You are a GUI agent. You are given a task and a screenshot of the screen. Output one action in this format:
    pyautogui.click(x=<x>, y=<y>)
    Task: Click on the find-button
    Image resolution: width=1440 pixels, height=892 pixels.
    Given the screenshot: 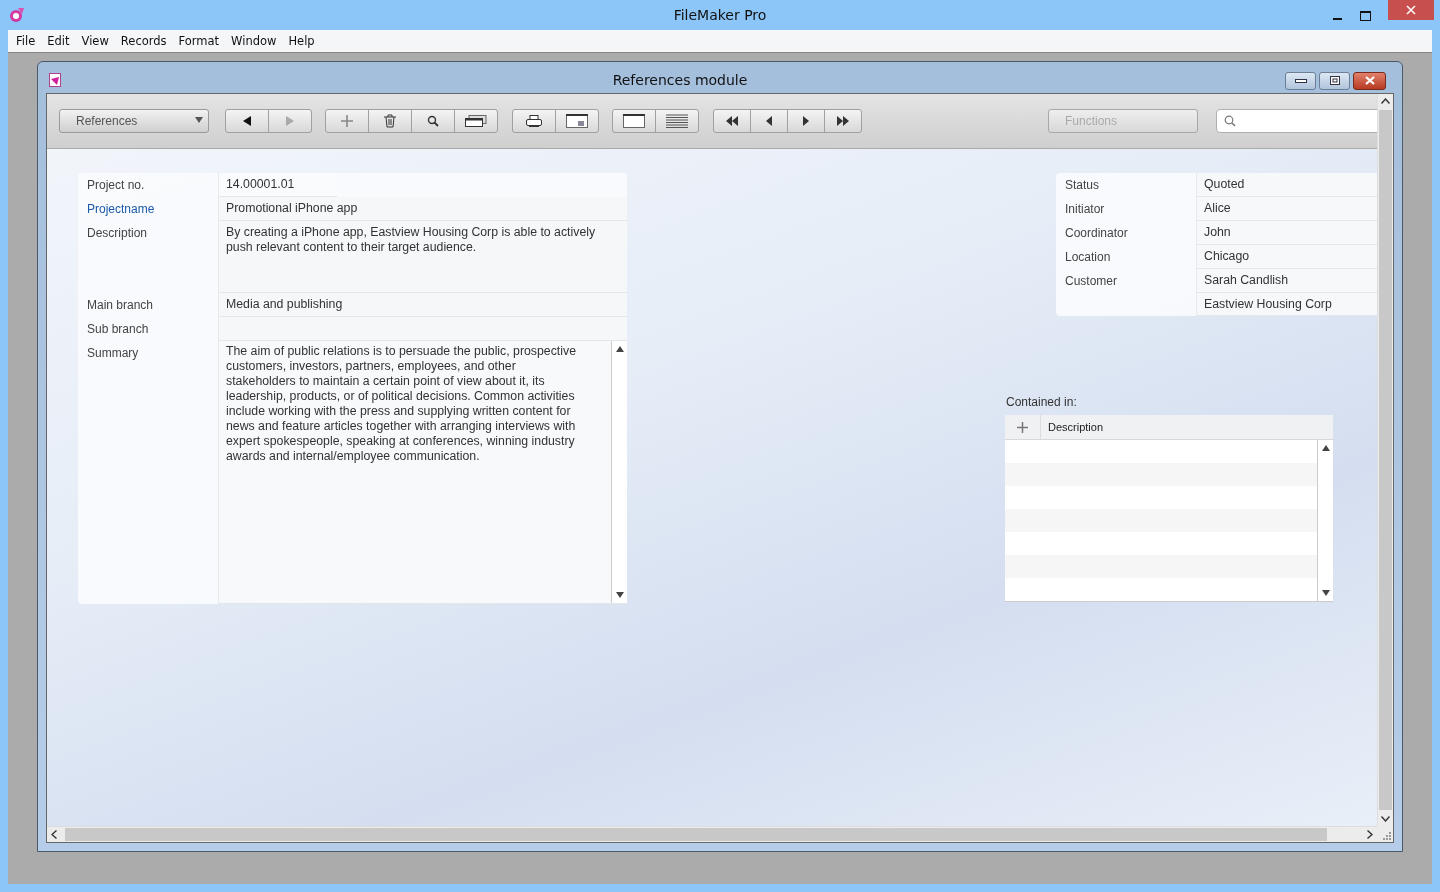 What is the action you would take?
    pyautogui.click(x=433, y=121)
    